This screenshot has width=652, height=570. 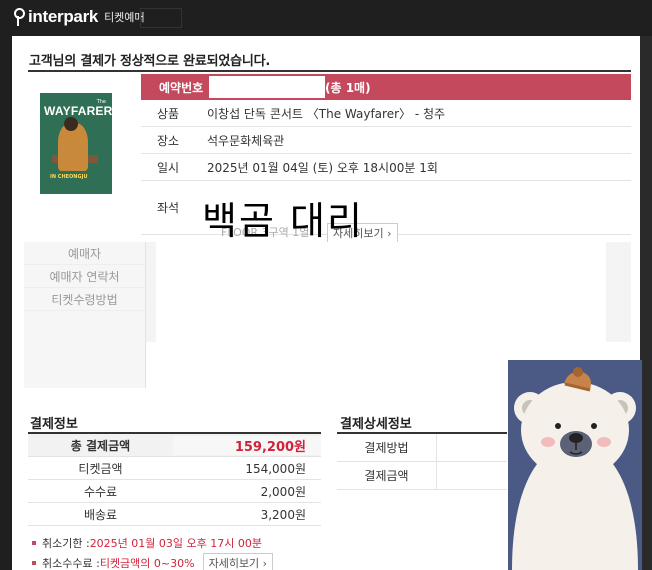 I want to click on page-title: 고객님의 결제가 정상적으로 완료되었습니다., so click(x=150, y=61).